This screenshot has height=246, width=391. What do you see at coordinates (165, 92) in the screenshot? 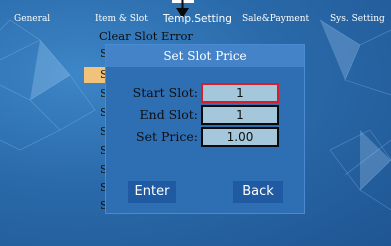
I see `start-slot-label: Start Slot:` at bounding box center [165, 92].